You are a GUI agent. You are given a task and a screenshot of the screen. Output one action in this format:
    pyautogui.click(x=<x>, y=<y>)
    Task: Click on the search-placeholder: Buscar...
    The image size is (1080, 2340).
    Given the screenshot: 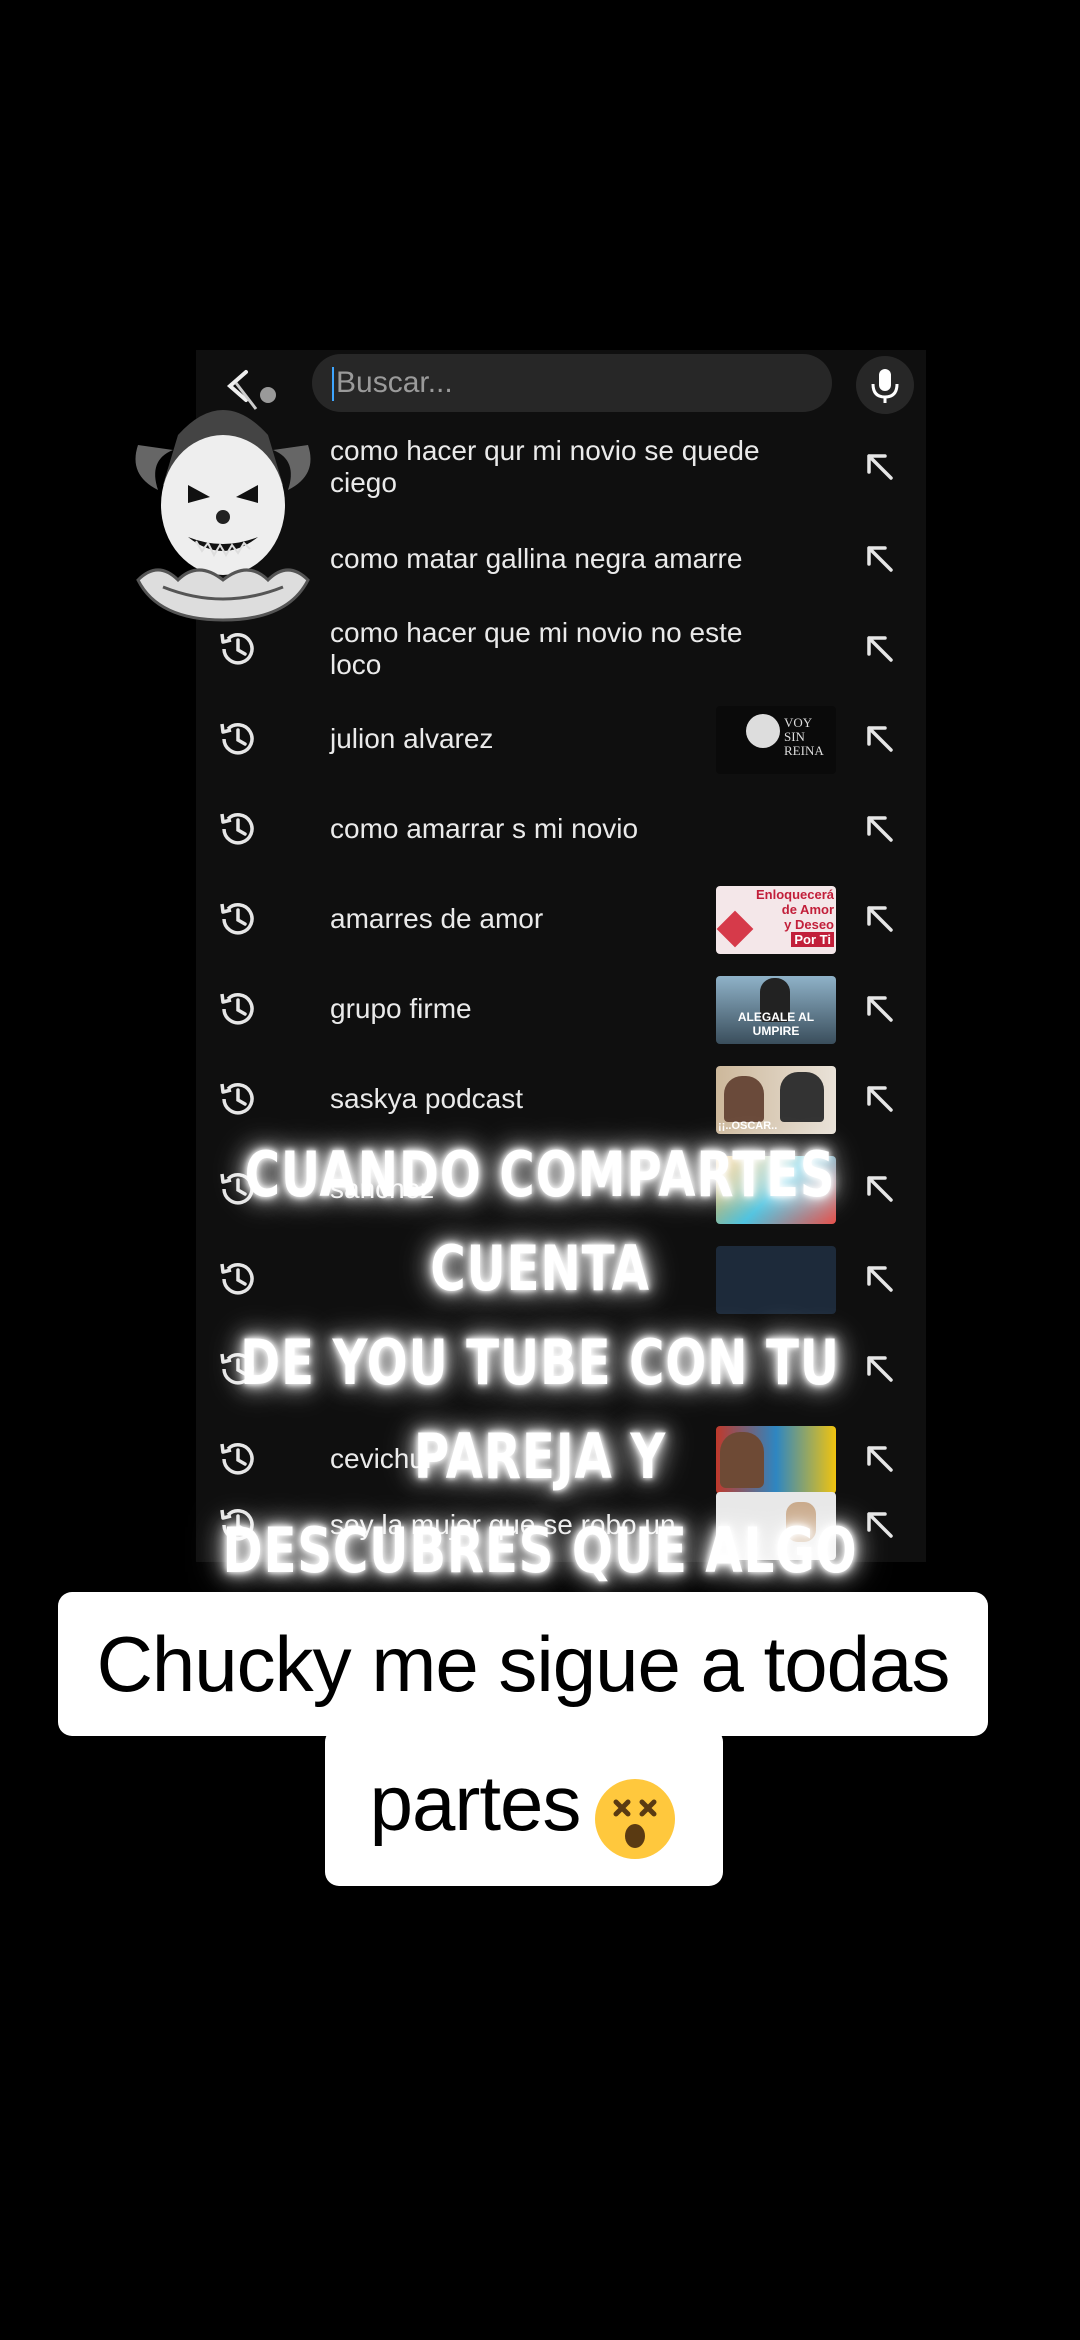 What is the action you would take?
    pyautogui.click(x=394, y=382)
    